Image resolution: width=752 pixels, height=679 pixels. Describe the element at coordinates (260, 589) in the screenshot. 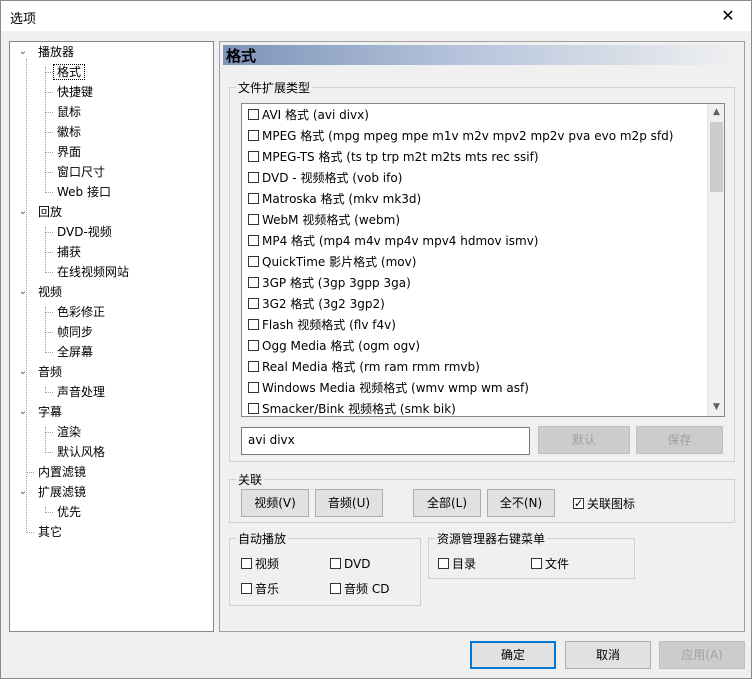

I see `autoplay-music-checkbox: 音乐` at that location.